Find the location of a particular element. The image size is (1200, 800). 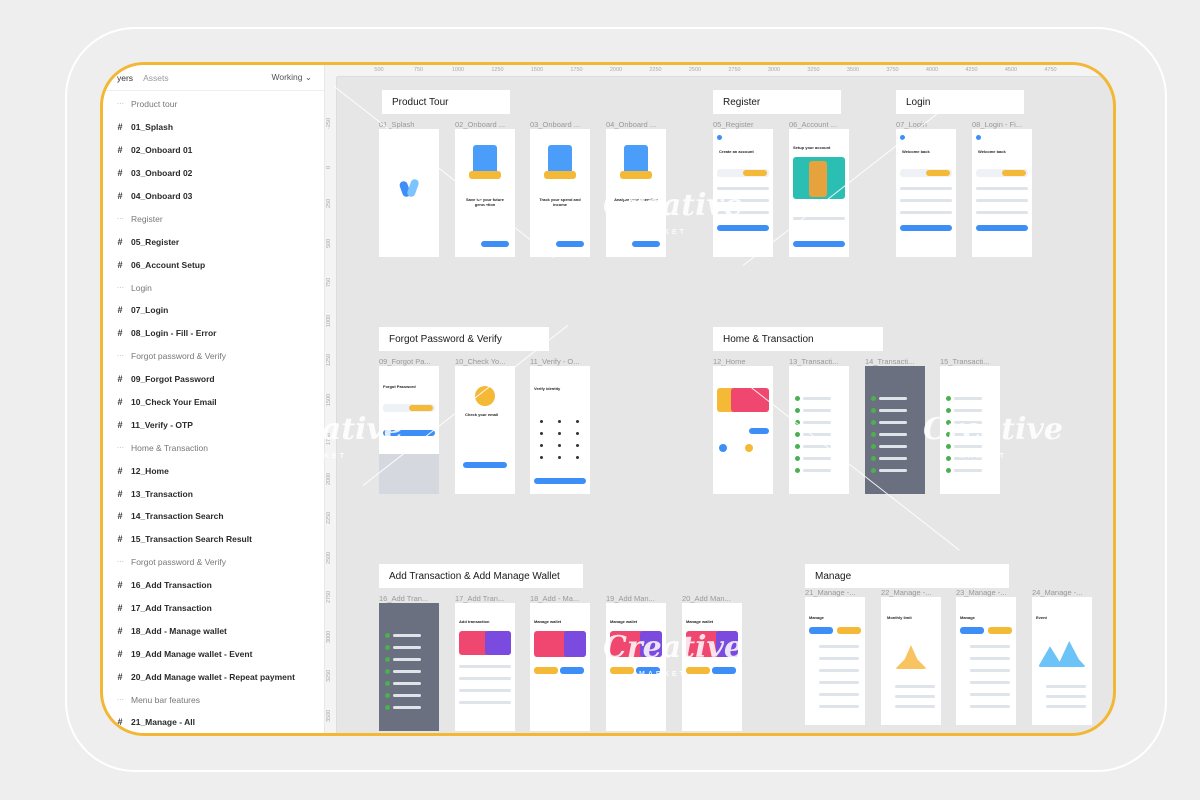

section-add-transaction: Add Transaction & Add Manage Wallet is located at coordinates (481, 576).